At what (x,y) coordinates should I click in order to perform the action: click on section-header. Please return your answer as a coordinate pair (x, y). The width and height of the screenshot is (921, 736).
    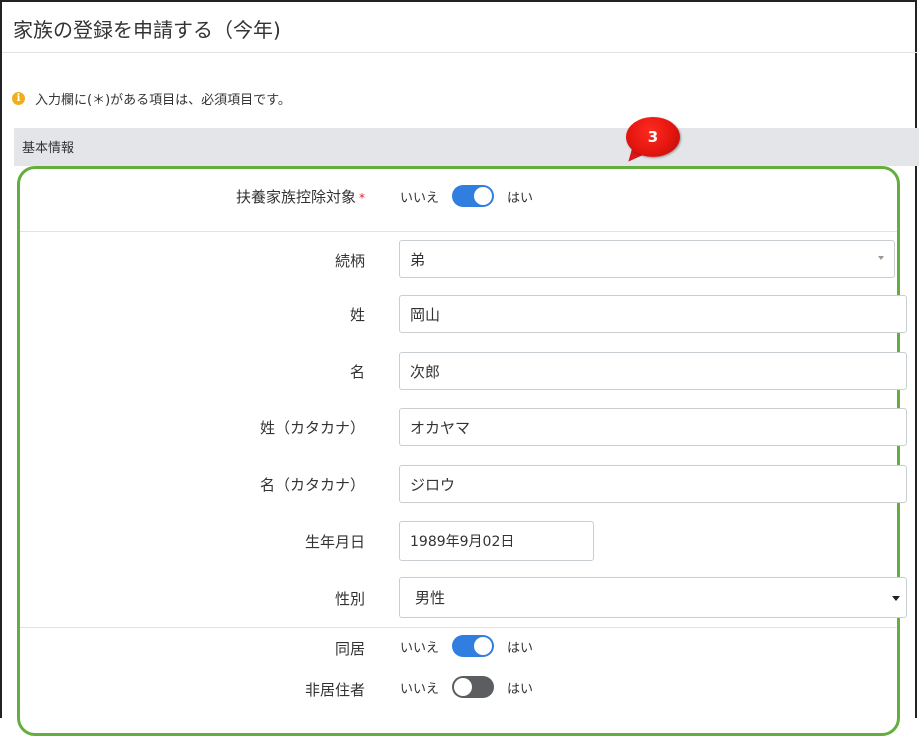
    Looking at the image, I should click on (466, 147).